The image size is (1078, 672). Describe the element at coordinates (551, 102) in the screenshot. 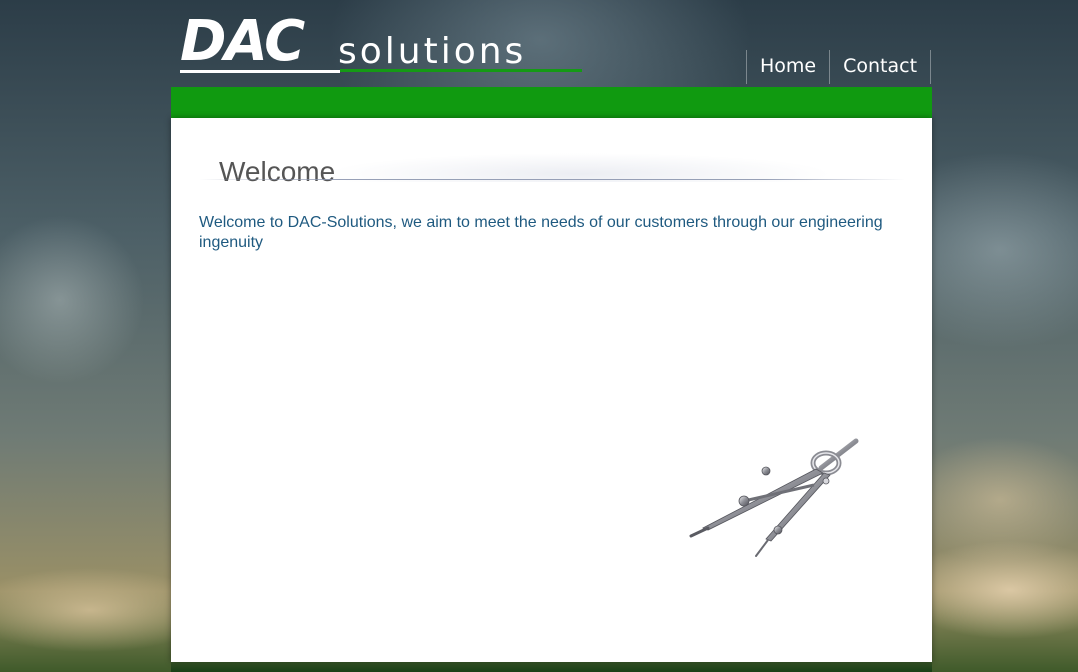

I see `header-bar` at that location.